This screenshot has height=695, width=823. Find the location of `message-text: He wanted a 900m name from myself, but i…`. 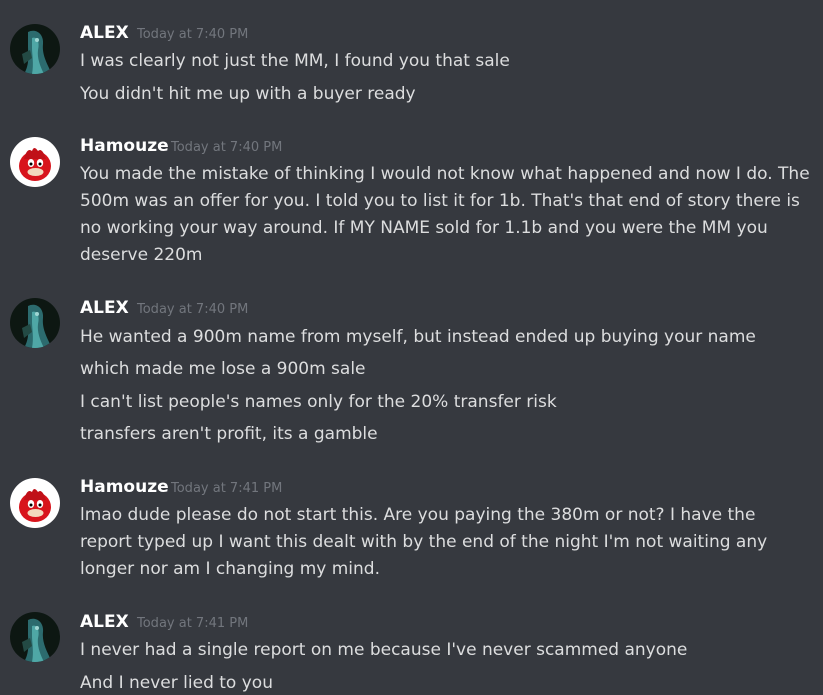

message-text: He wanted a 900m name from myself, but i… is located at coordinates (418, 337).